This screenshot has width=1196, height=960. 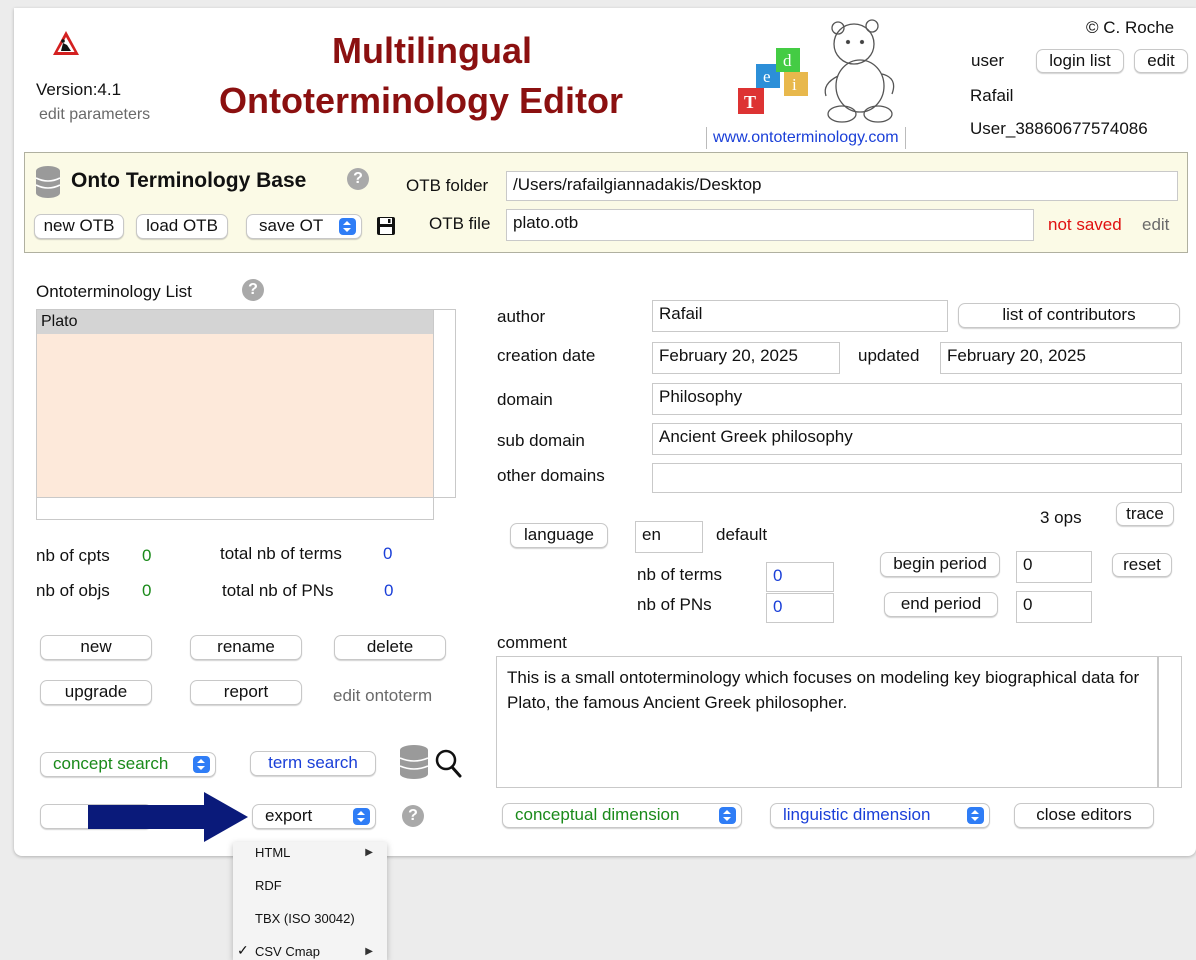 I want to click on otb-folder-label: OTB folder, so click(x=447, y=185).